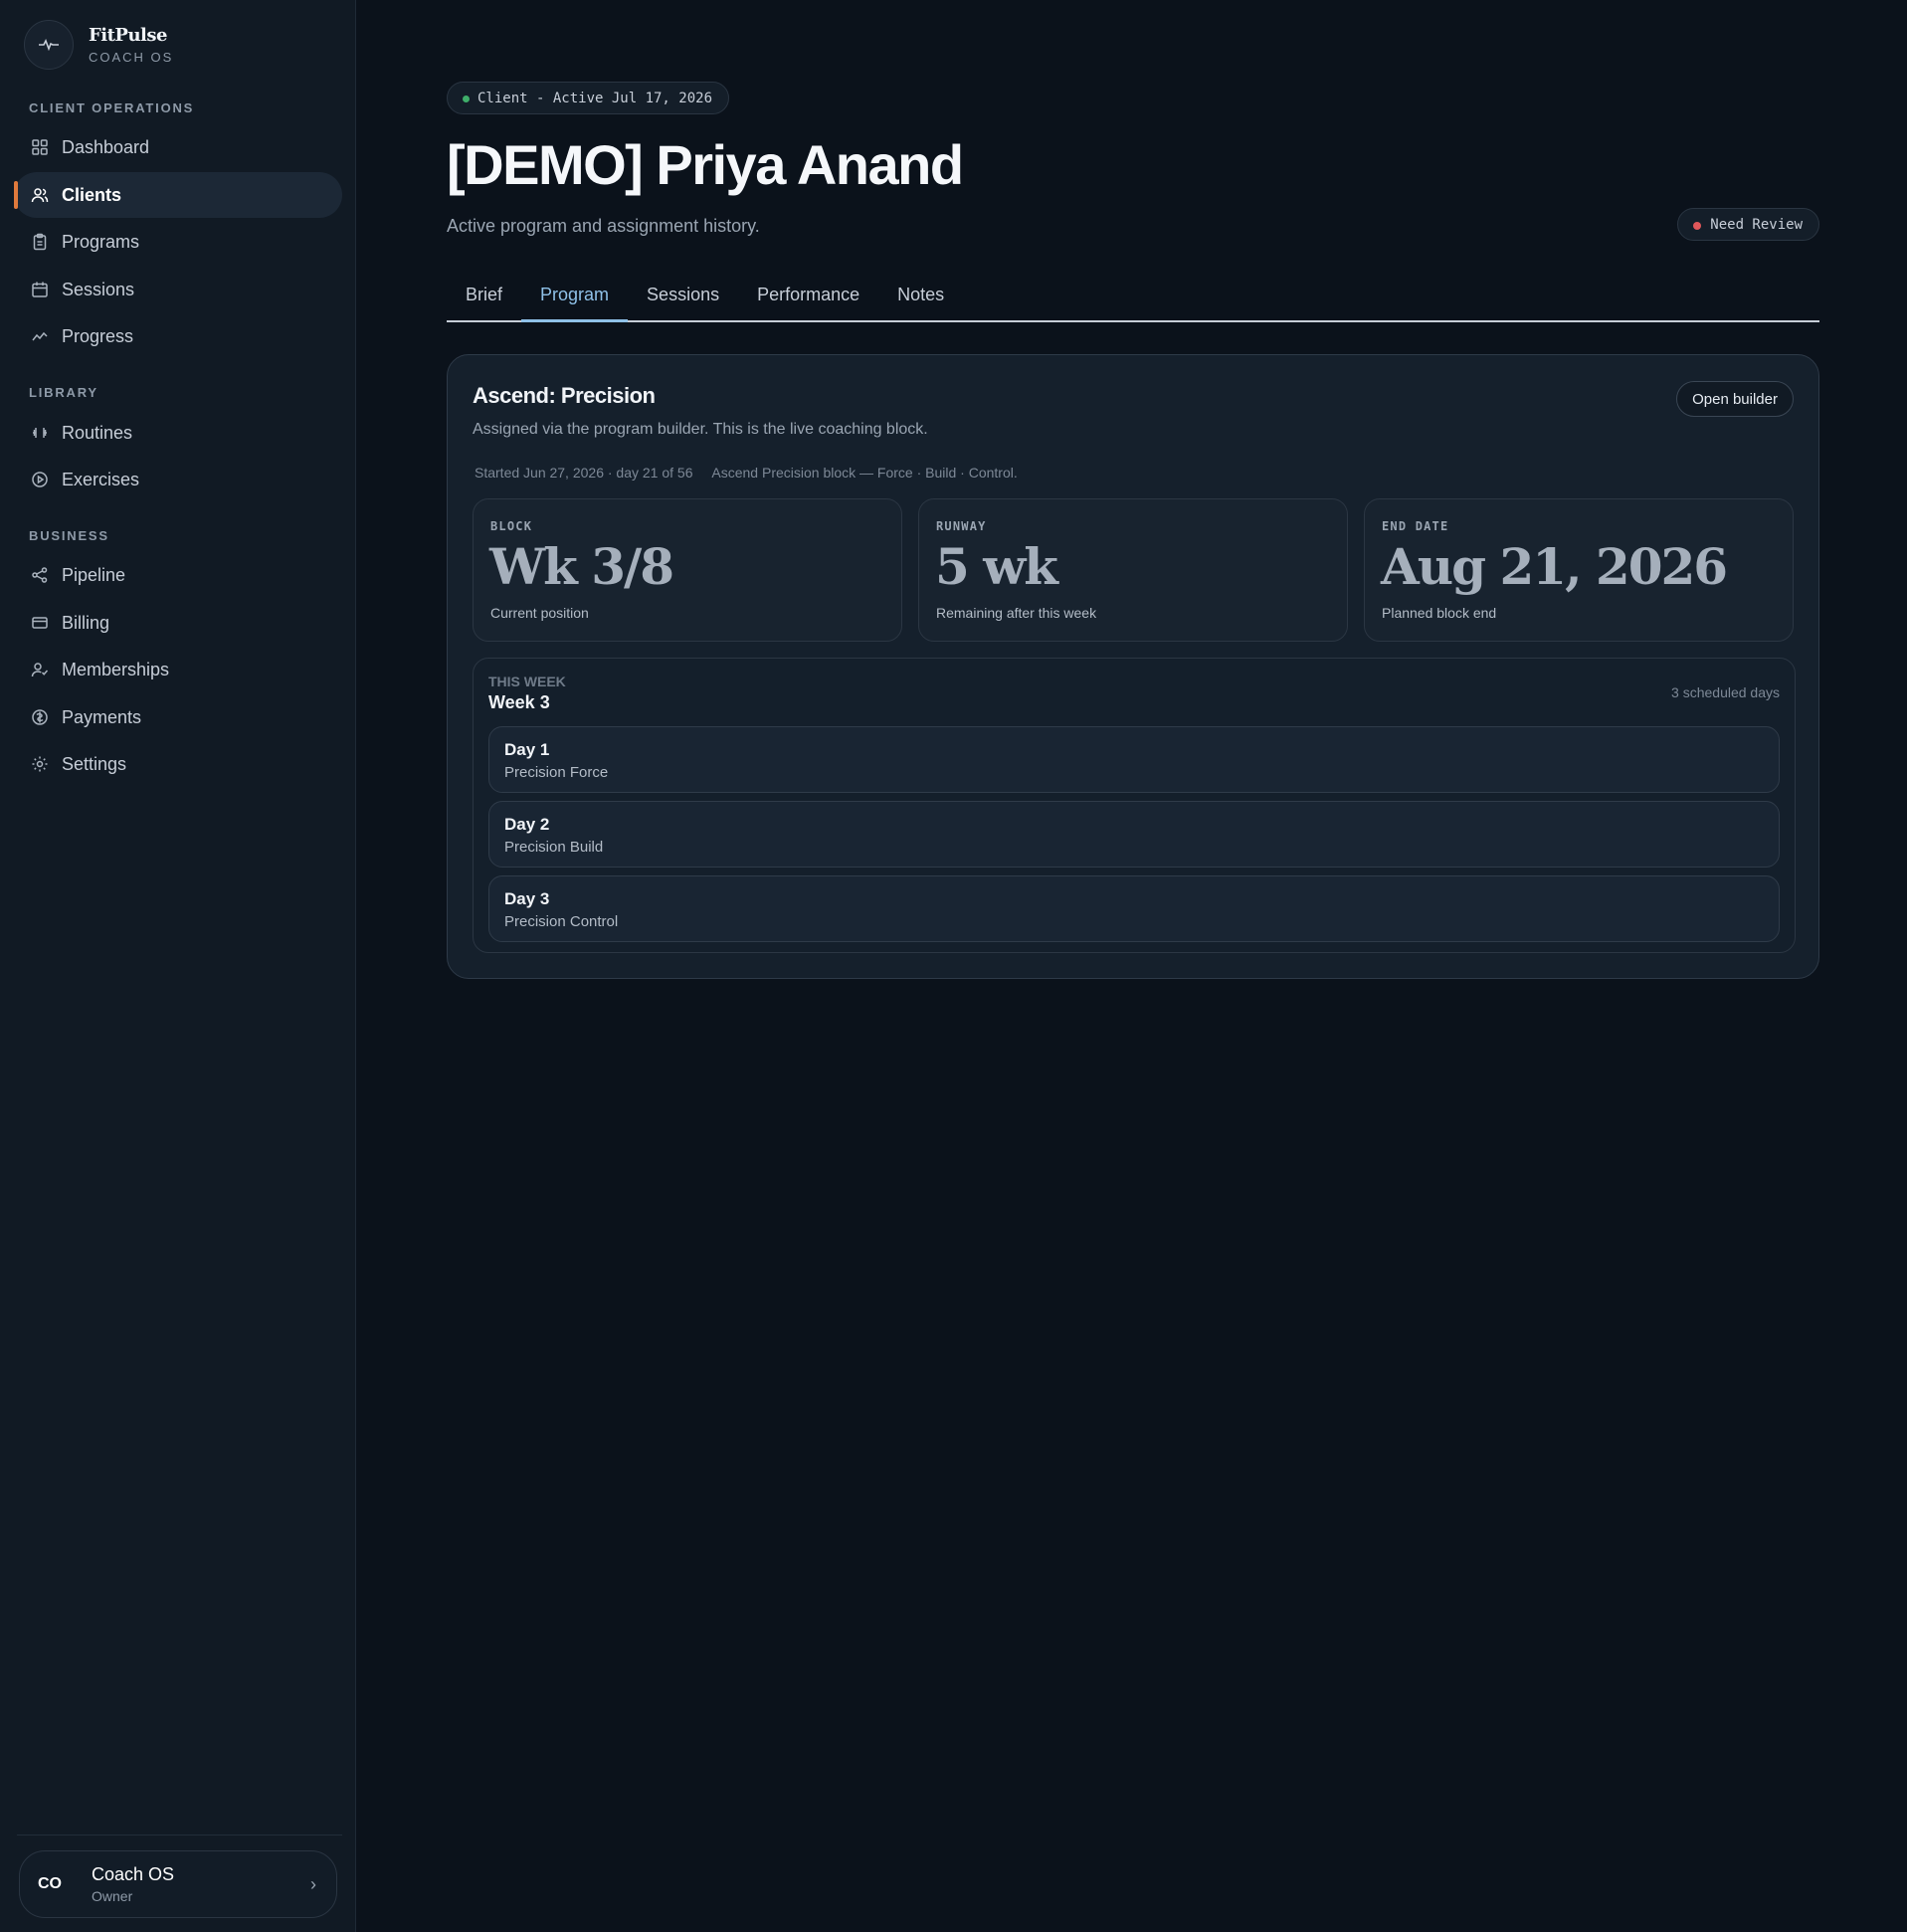  Describe the element at coordinates (604, 226) in the screenshot. I see `page-subtitle: Active program and assignment history.` at that location.